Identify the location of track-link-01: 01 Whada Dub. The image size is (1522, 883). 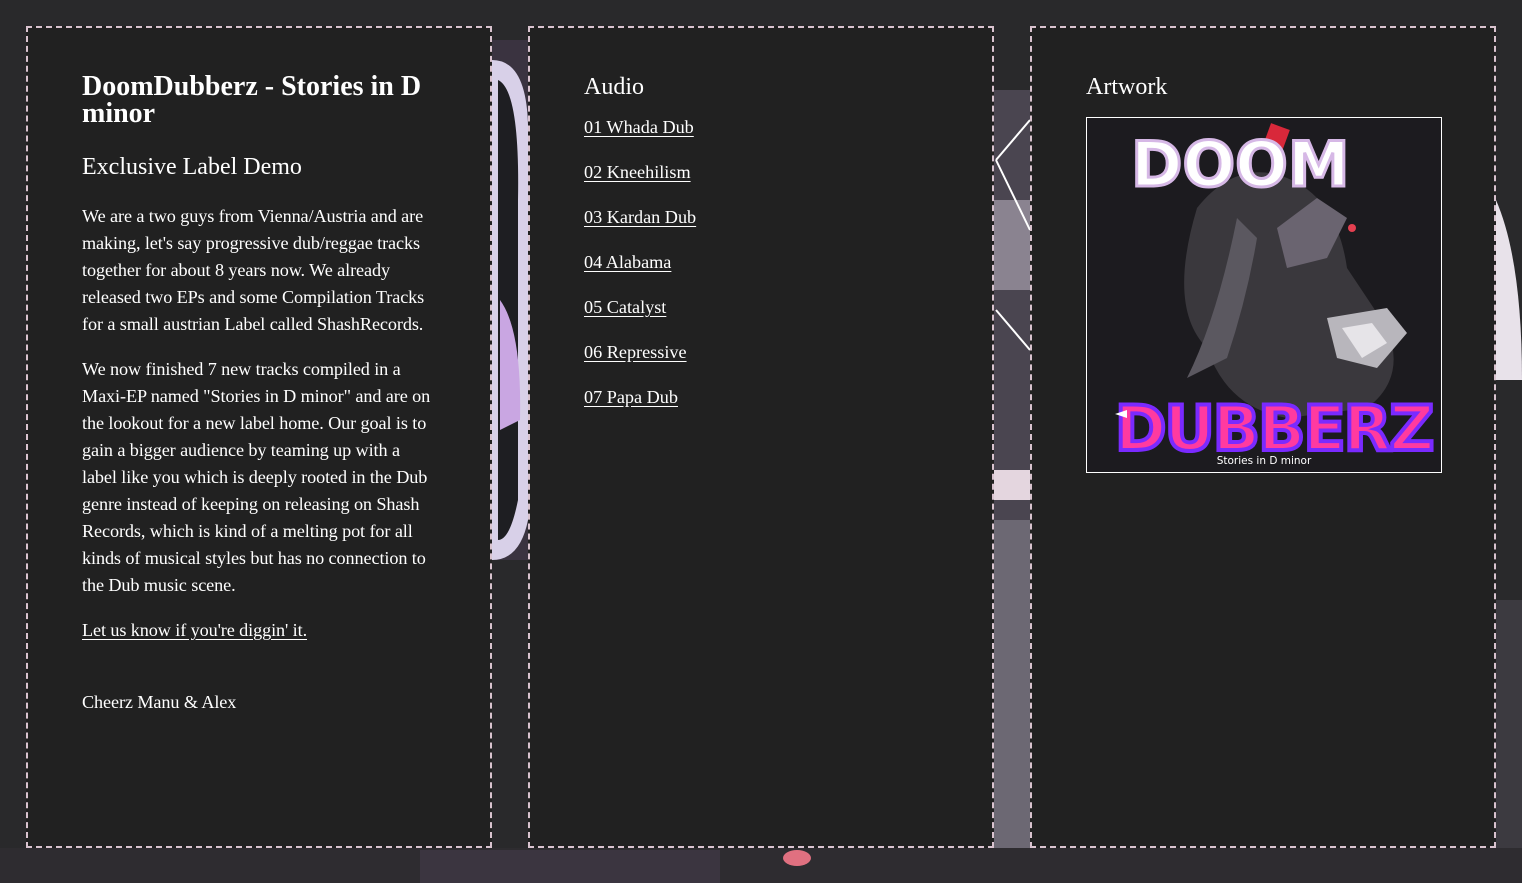
(639, 127).